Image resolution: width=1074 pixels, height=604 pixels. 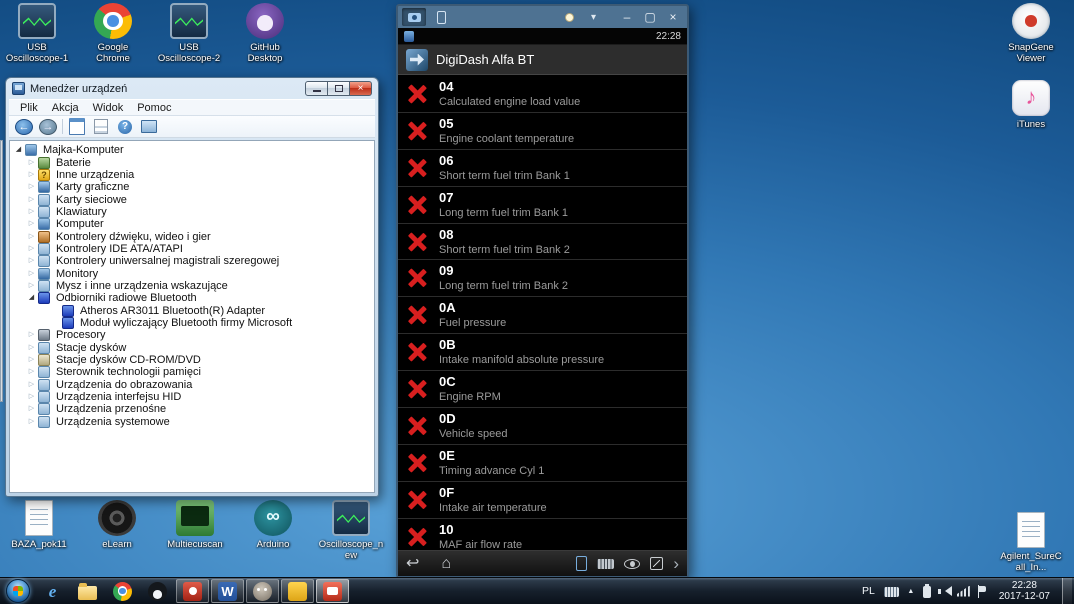 I want to click on desktop-icon: GitHub Desktop, so click(x=265, y=33).